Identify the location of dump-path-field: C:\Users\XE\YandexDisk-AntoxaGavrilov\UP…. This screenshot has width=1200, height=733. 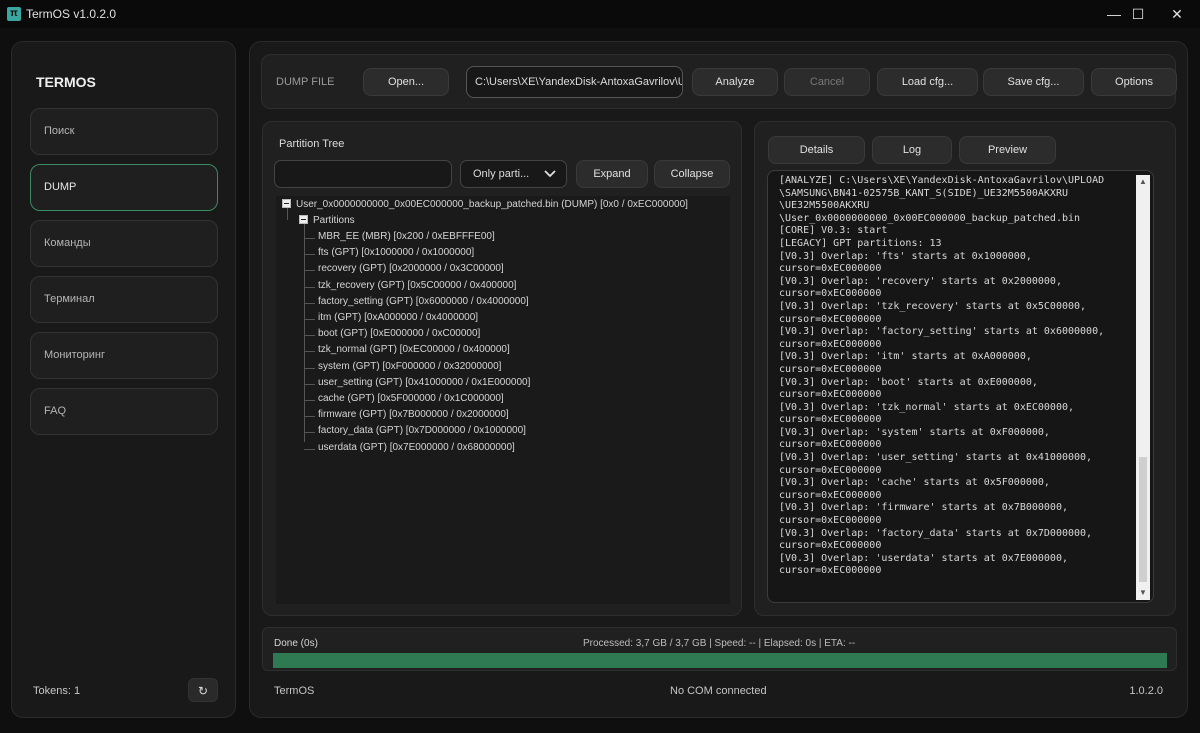
(574, 82).